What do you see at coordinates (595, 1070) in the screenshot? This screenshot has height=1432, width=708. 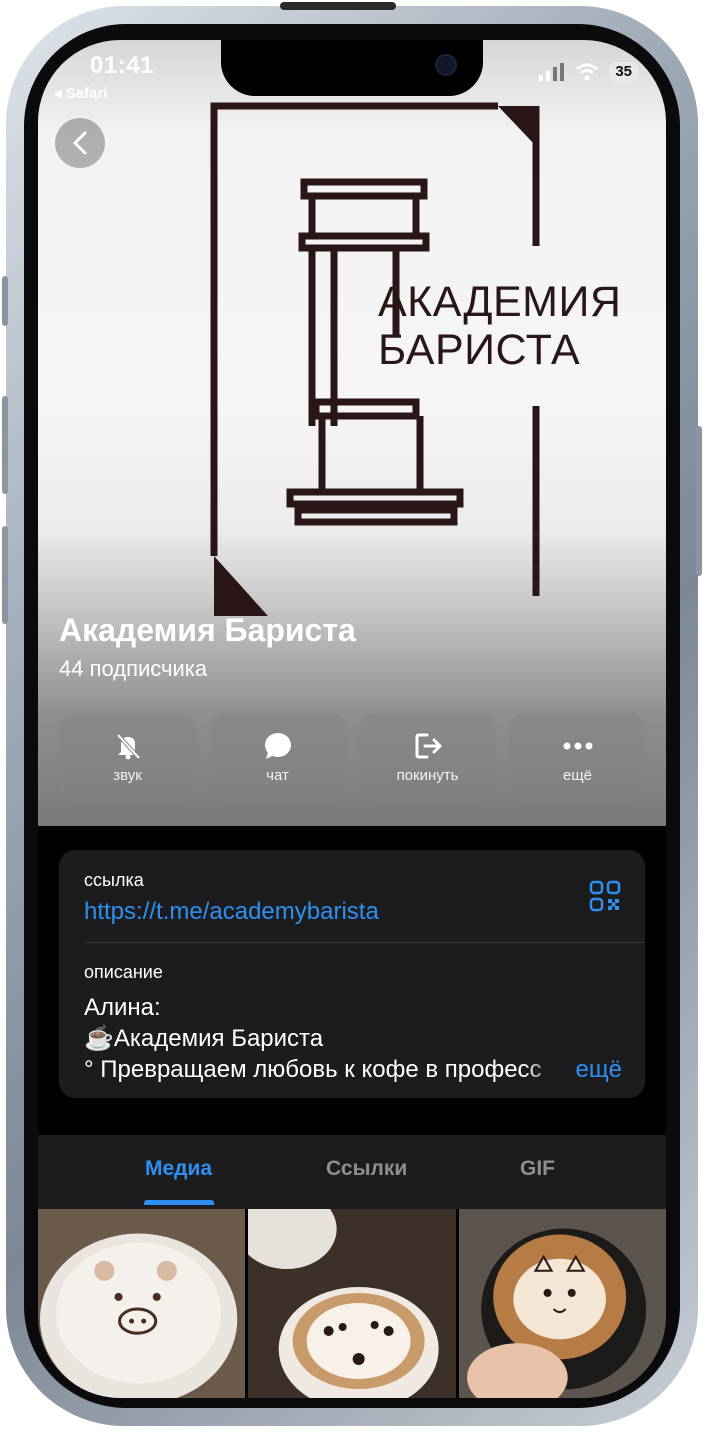 I see `description-more-link: ещё` at bounding box center [595, 1070].